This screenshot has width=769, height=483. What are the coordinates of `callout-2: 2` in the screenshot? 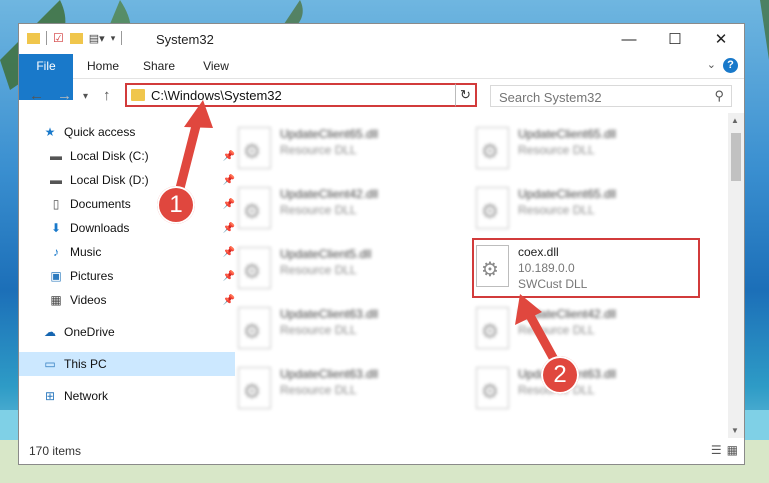 It's located at (560, 375).